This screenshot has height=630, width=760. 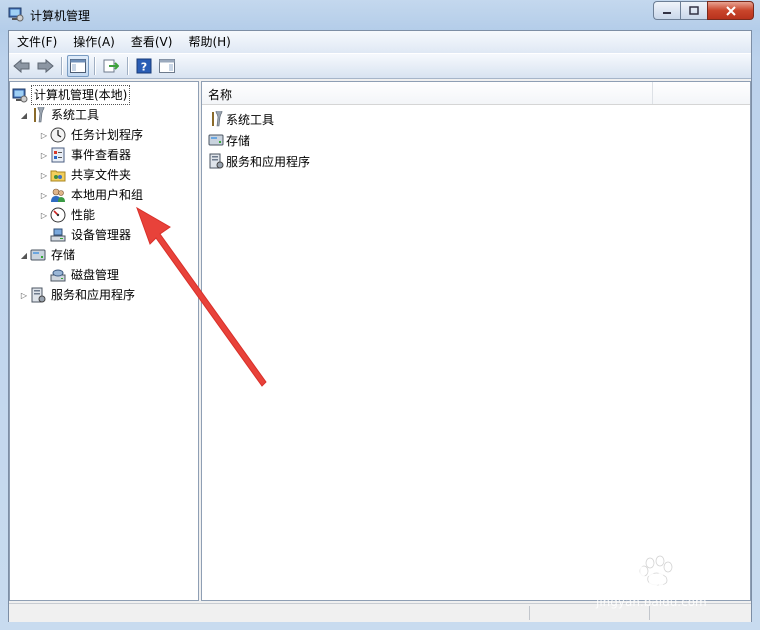 I want to click on watermark-brand: Baidu, so click(x=624, y=578).